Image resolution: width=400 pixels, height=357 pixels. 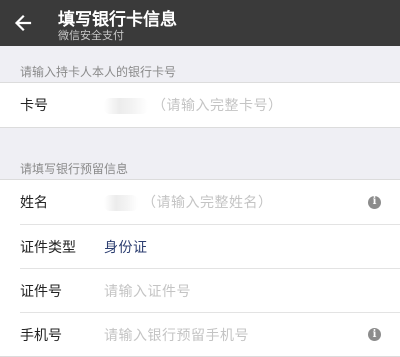 What do you see at coordinates (34, 203) in the screenshot?
I see `name-label: 姓名` at bounding box center [34, 203].